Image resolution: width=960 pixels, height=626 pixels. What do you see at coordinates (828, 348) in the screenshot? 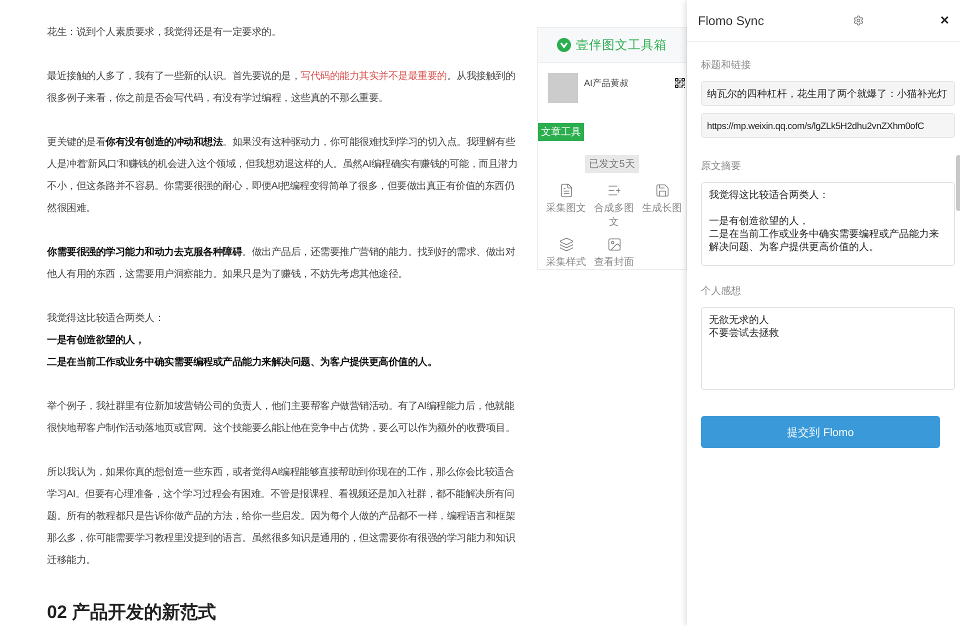
I see `thoughts-textarea: 无欲无求的人 不要尝试去拯救` at bounding box center [828, 348].